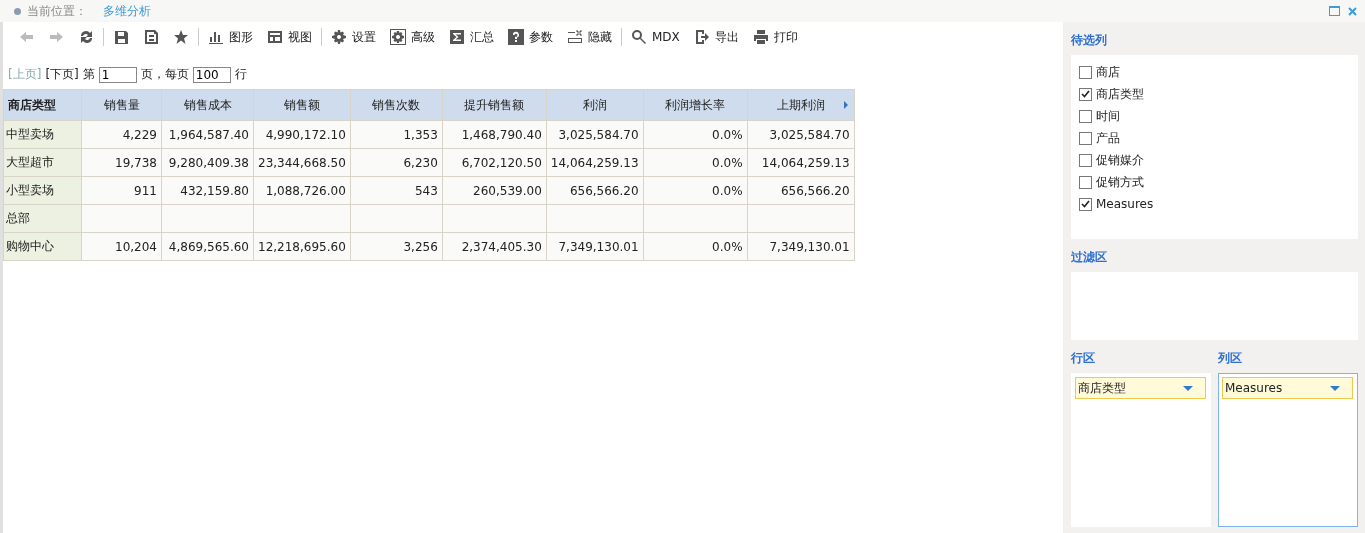 This screenshot has width=1365, height=533. I want to click on table-cell: 9,280,409.38, so click(207, 162).